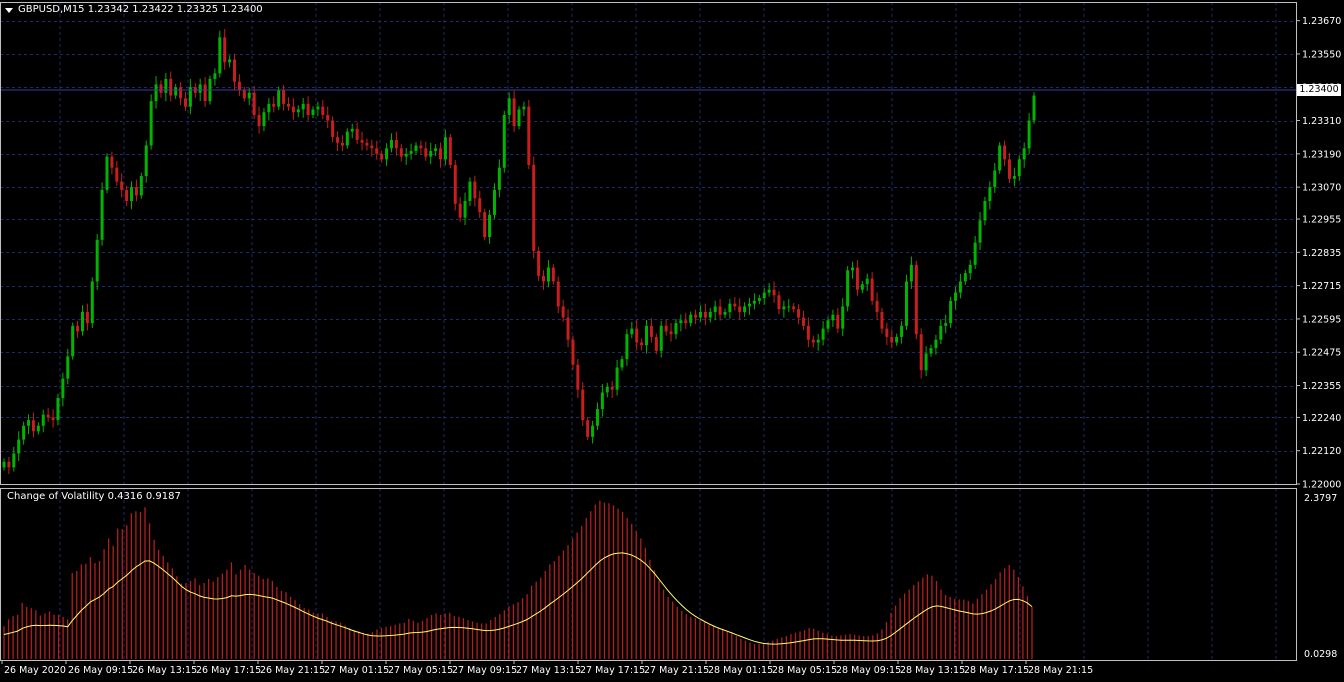 This screenshot has width=1344, height=682. Describe the element at coordinates (1321, 188) in the screenshot. I see `price-axis-label: 1.23070` at that location.